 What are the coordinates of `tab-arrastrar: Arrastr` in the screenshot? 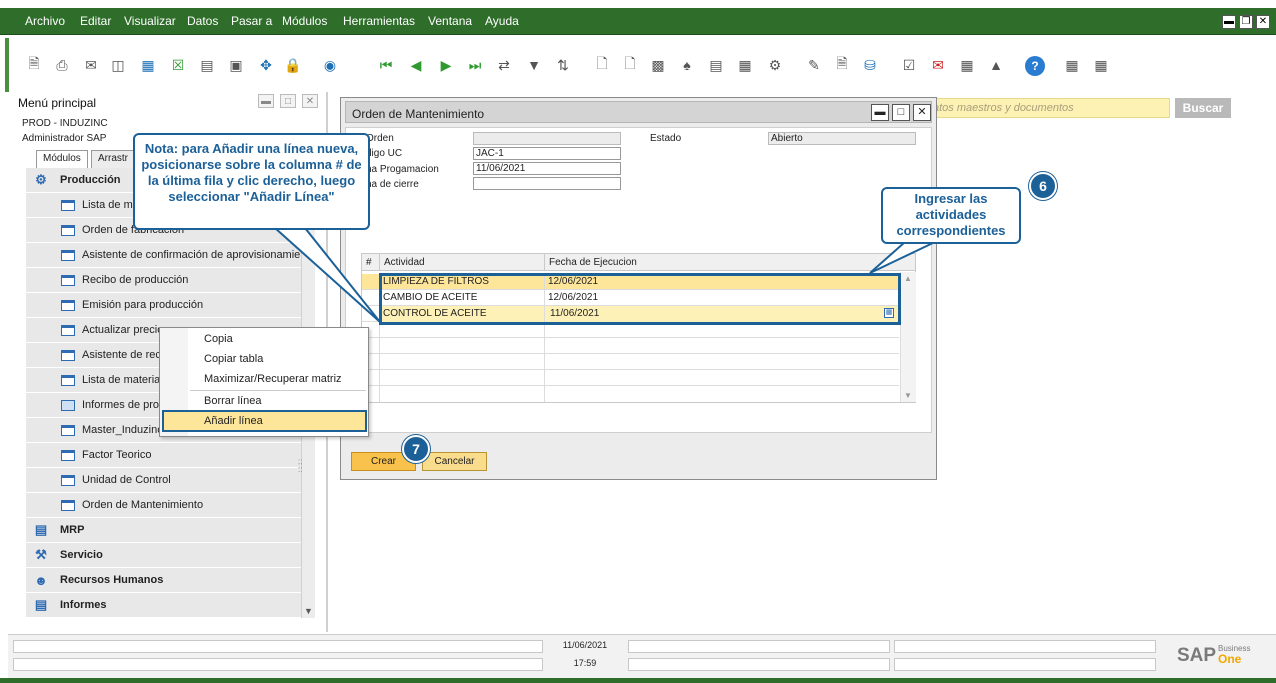 It's located at (113, 159).